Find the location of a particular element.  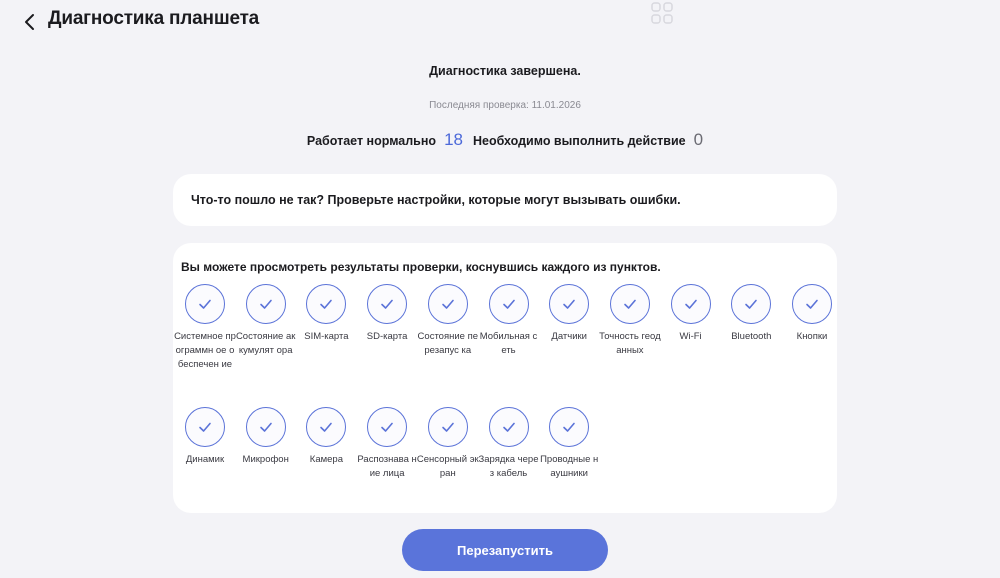

diagnostic-item: Датчики is located at coordinates (569, 314).